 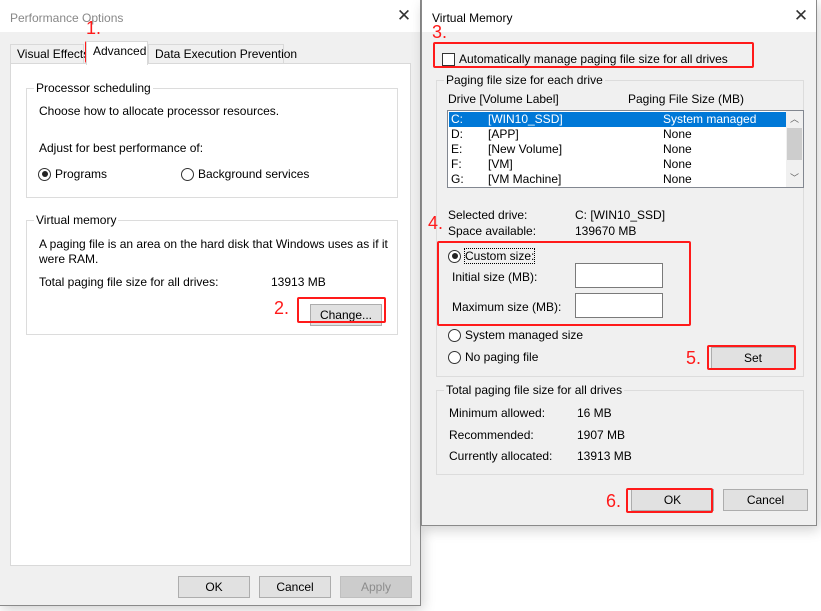 What do you see at coordinates (69, 259) in the screenshot?
I see `paging-description-line2: were RAM.` at bounding box center [69, 259].